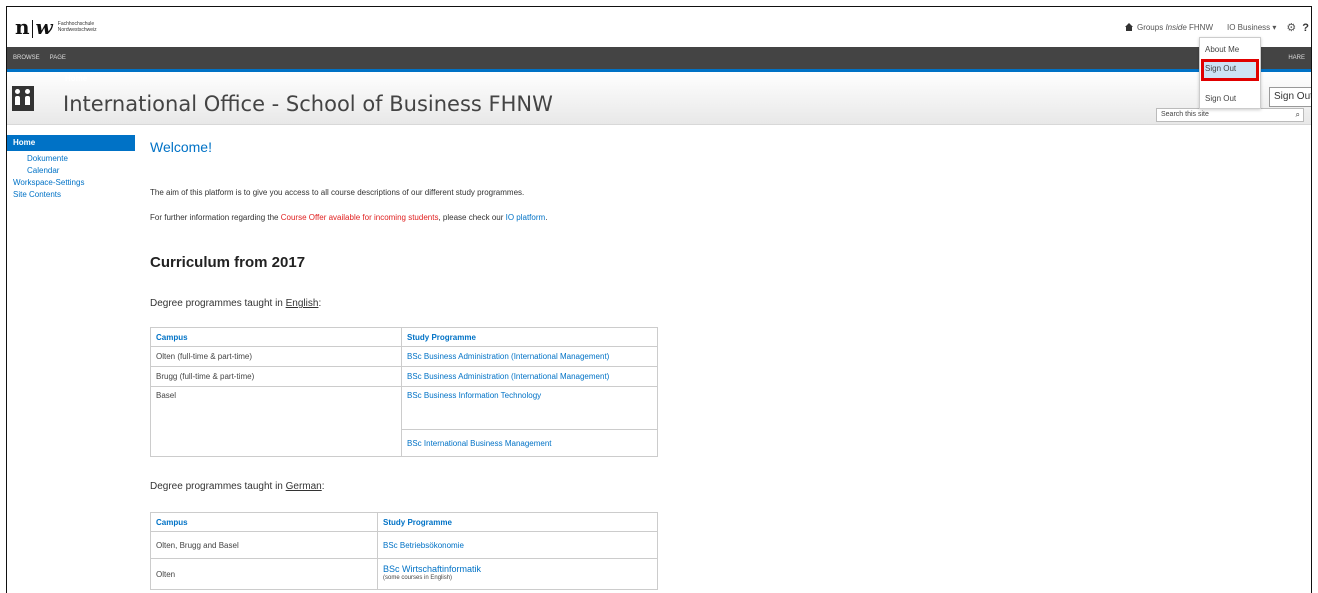 This screenshot has width=1318, height=593. I want to click on logo-text: Fachhochschule Nordwestschweiz, so click(77, 27).